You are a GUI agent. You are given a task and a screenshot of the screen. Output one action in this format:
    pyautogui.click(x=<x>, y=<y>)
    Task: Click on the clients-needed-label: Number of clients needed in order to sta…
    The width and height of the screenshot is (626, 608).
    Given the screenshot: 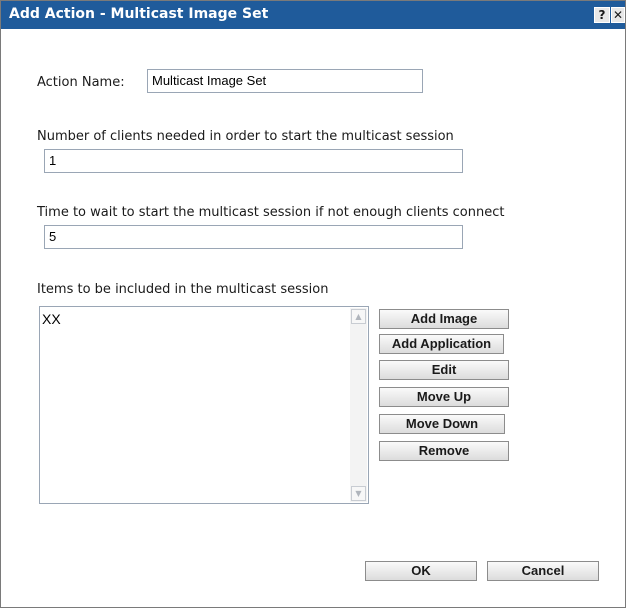 What is the action you would take?
    pyautogui.click(x=245, y=136)
    